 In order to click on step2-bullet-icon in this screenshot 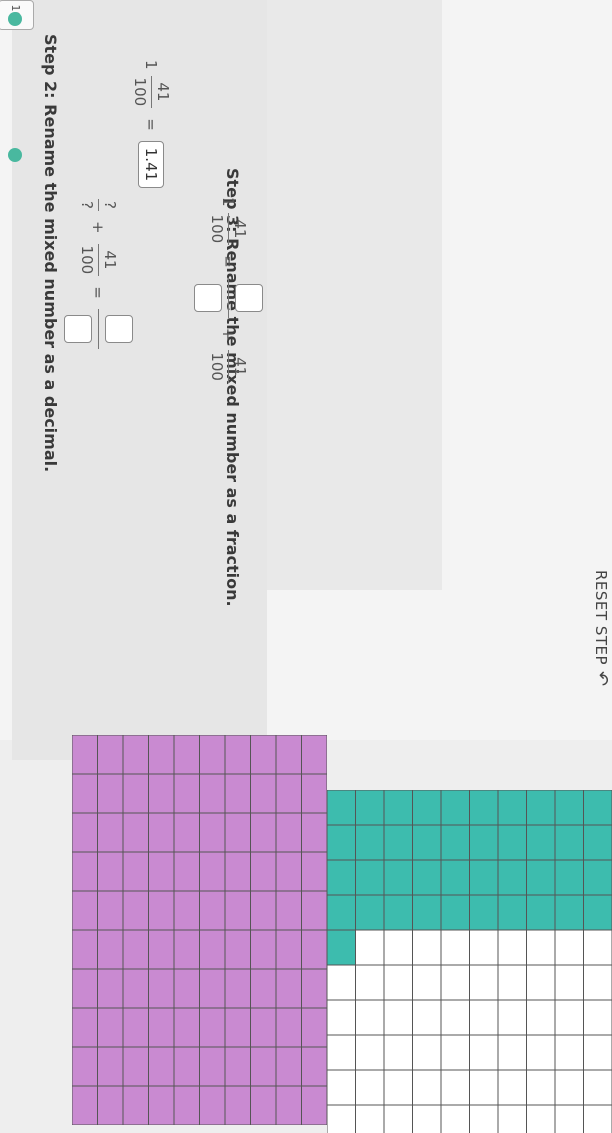, I will do `click(15, 19)`.